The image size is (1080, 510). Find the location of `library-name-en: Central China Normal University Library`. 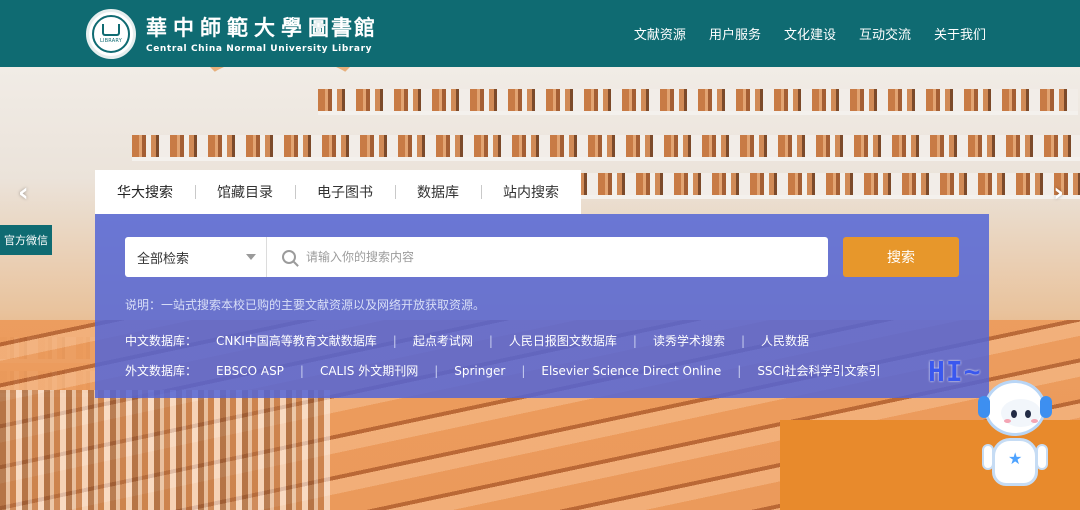

library-name-en: Central China Normal University Library is located at coordinates (259, 49).